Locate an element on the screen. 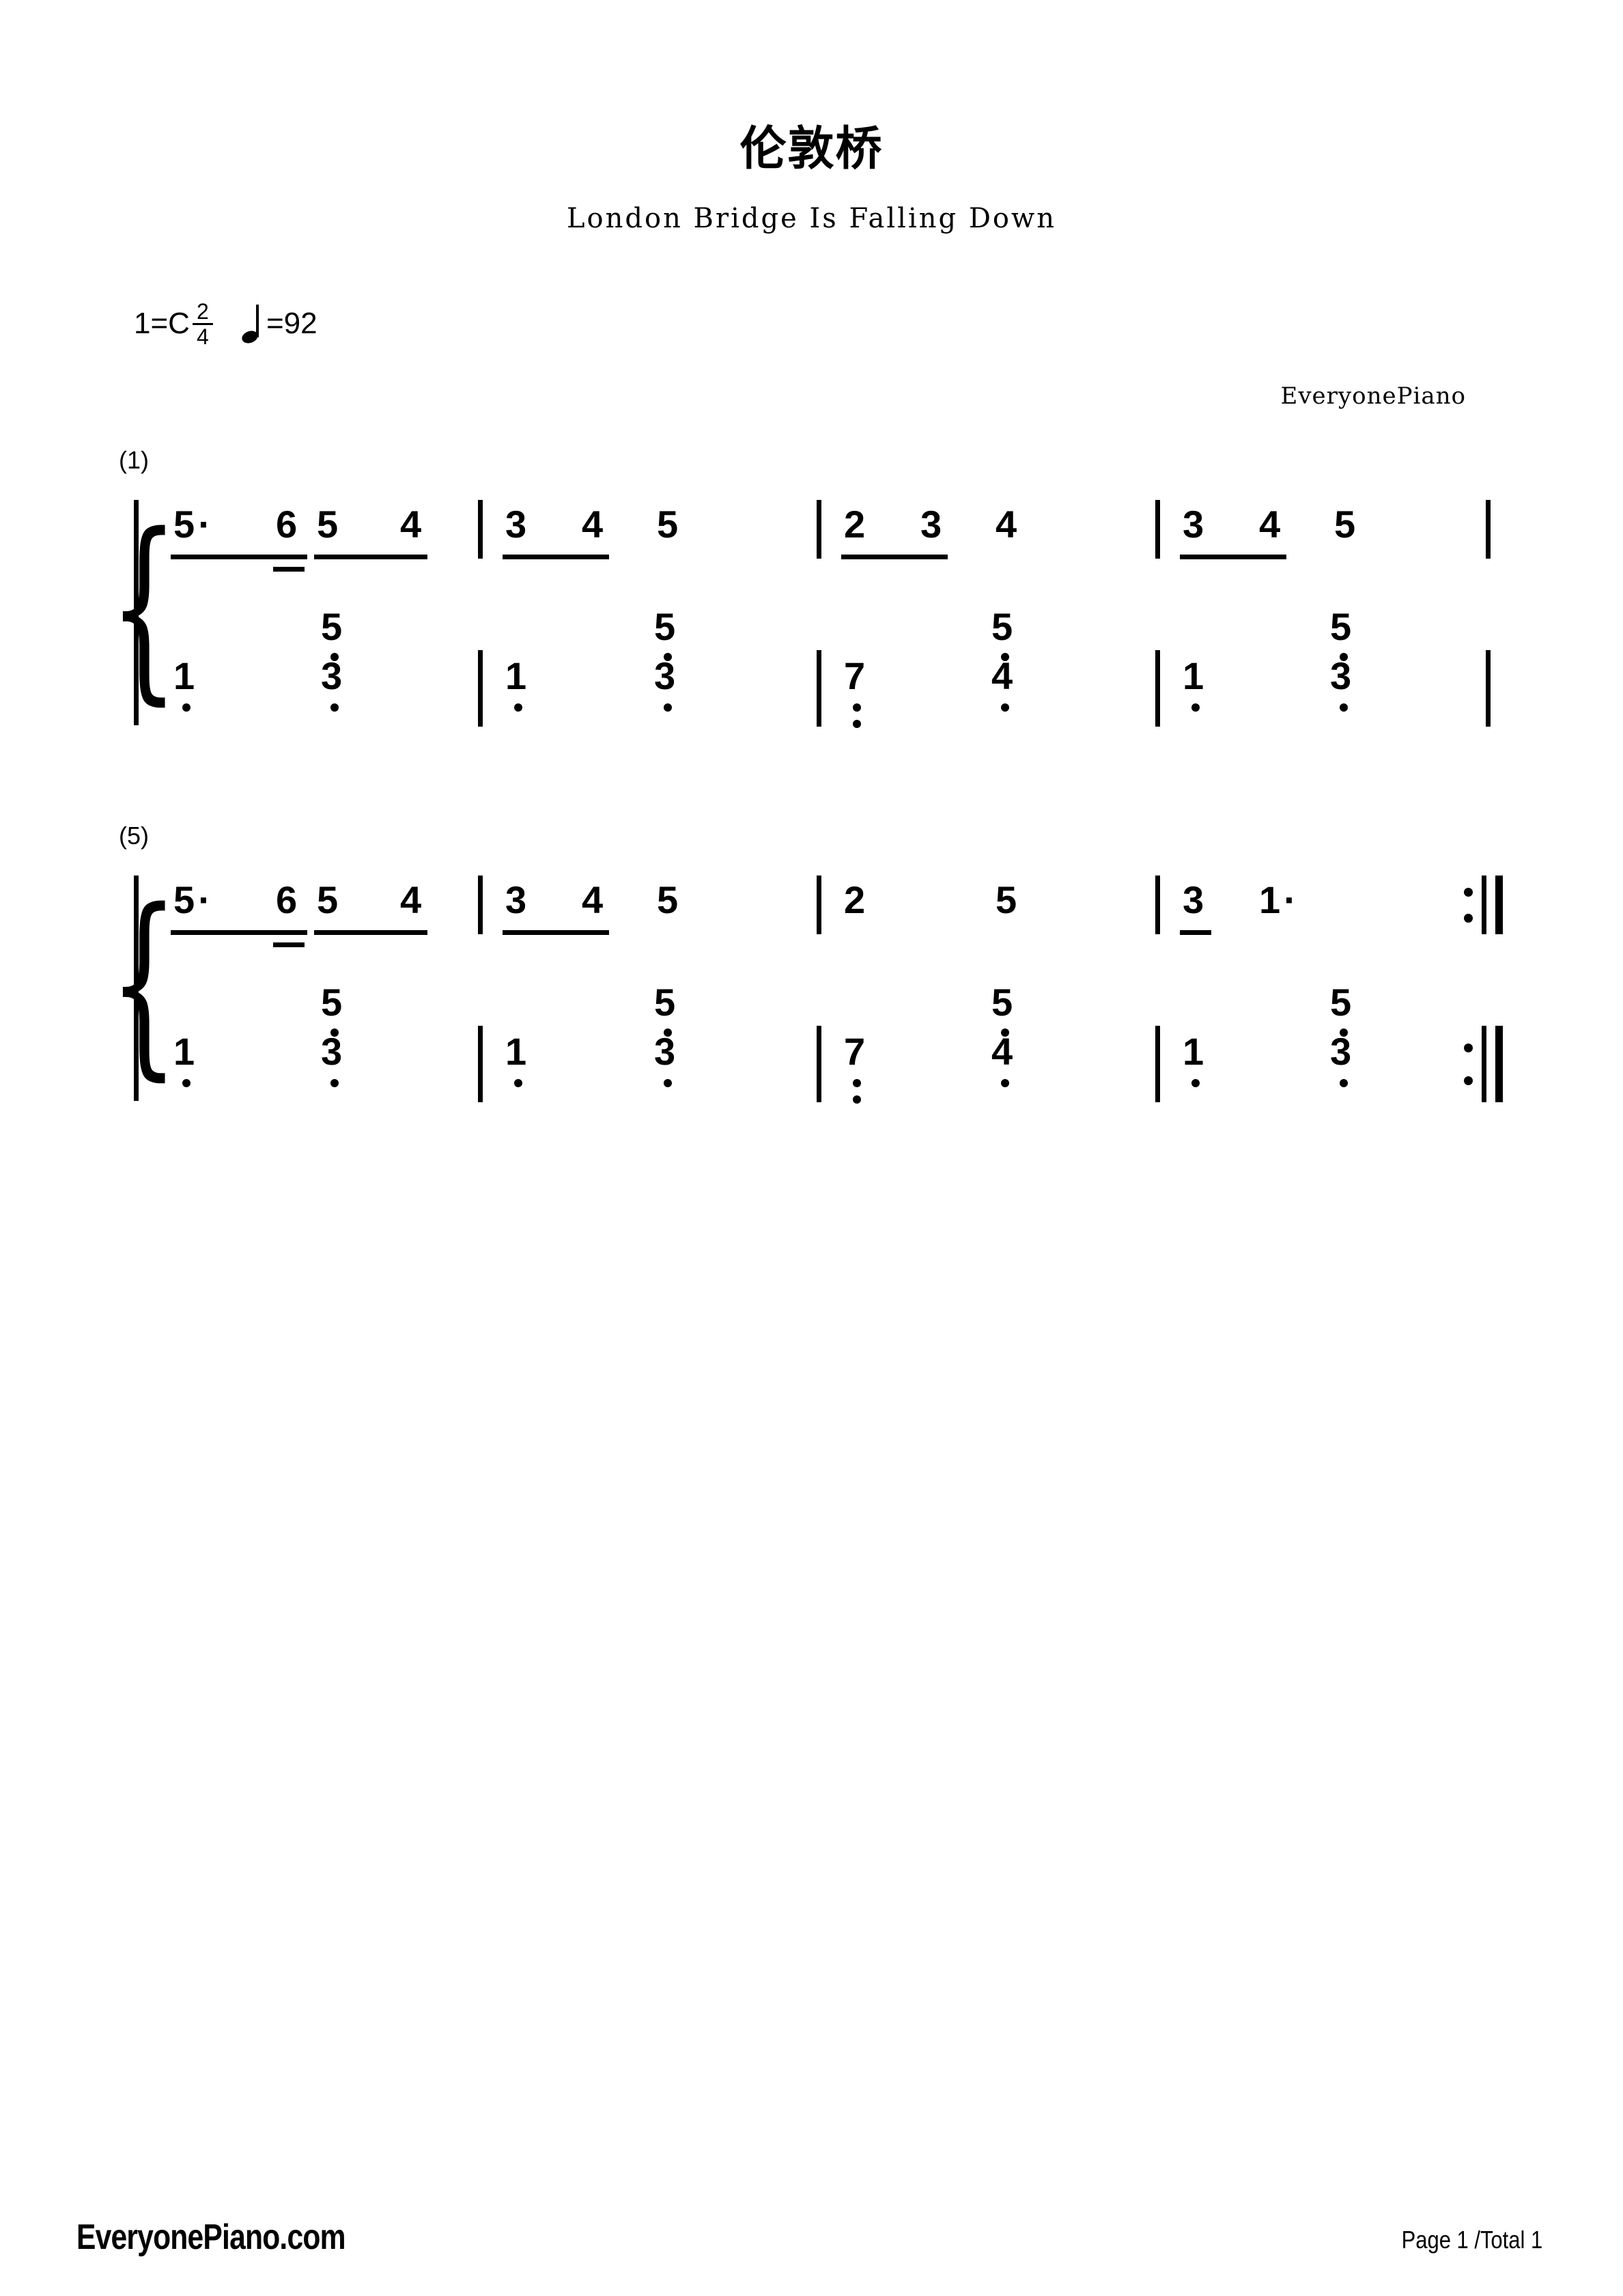 The height and width of the screenshot is (2296, 1623). quarter-note-icon is located at coordinates (251, 325).